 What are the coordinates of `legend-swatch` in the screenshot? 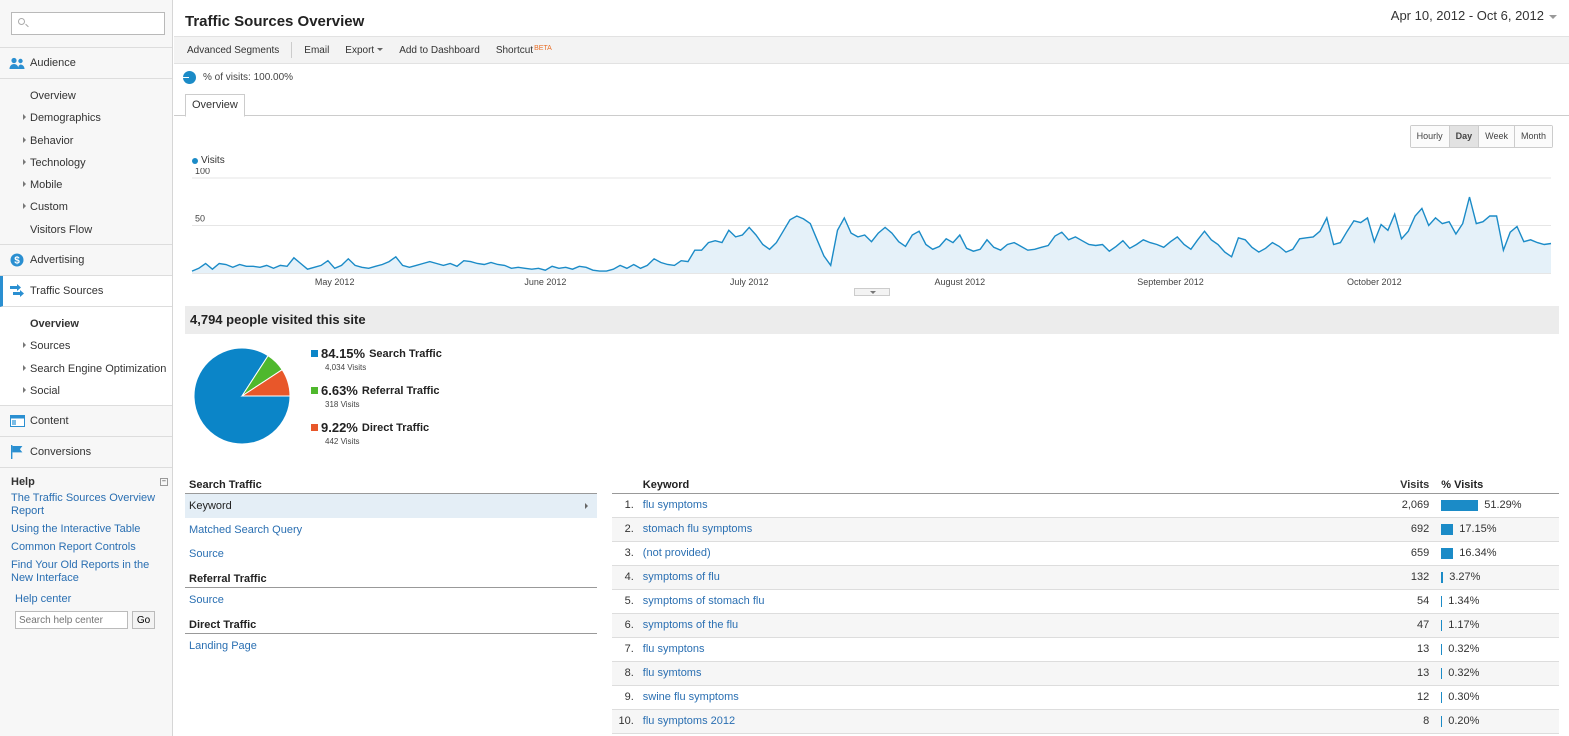 It's located at (195, 160).